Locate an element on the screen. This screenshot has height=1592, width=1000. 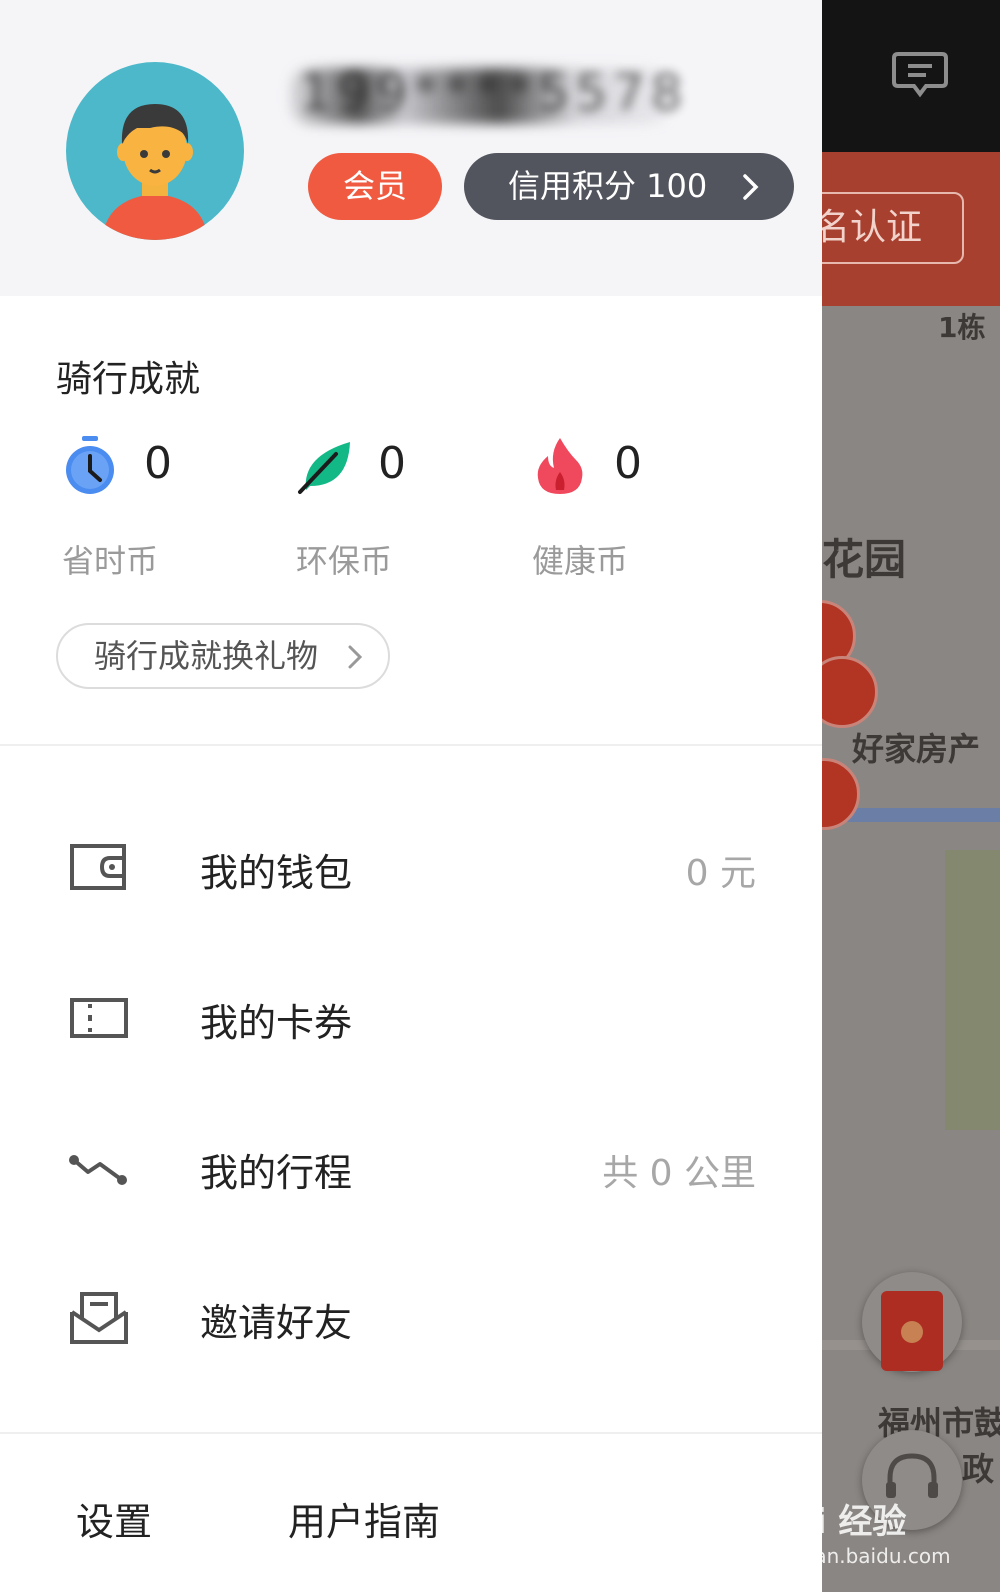
achievement-eco-coin: 0 环保币 is located at coordinates (406, 511).